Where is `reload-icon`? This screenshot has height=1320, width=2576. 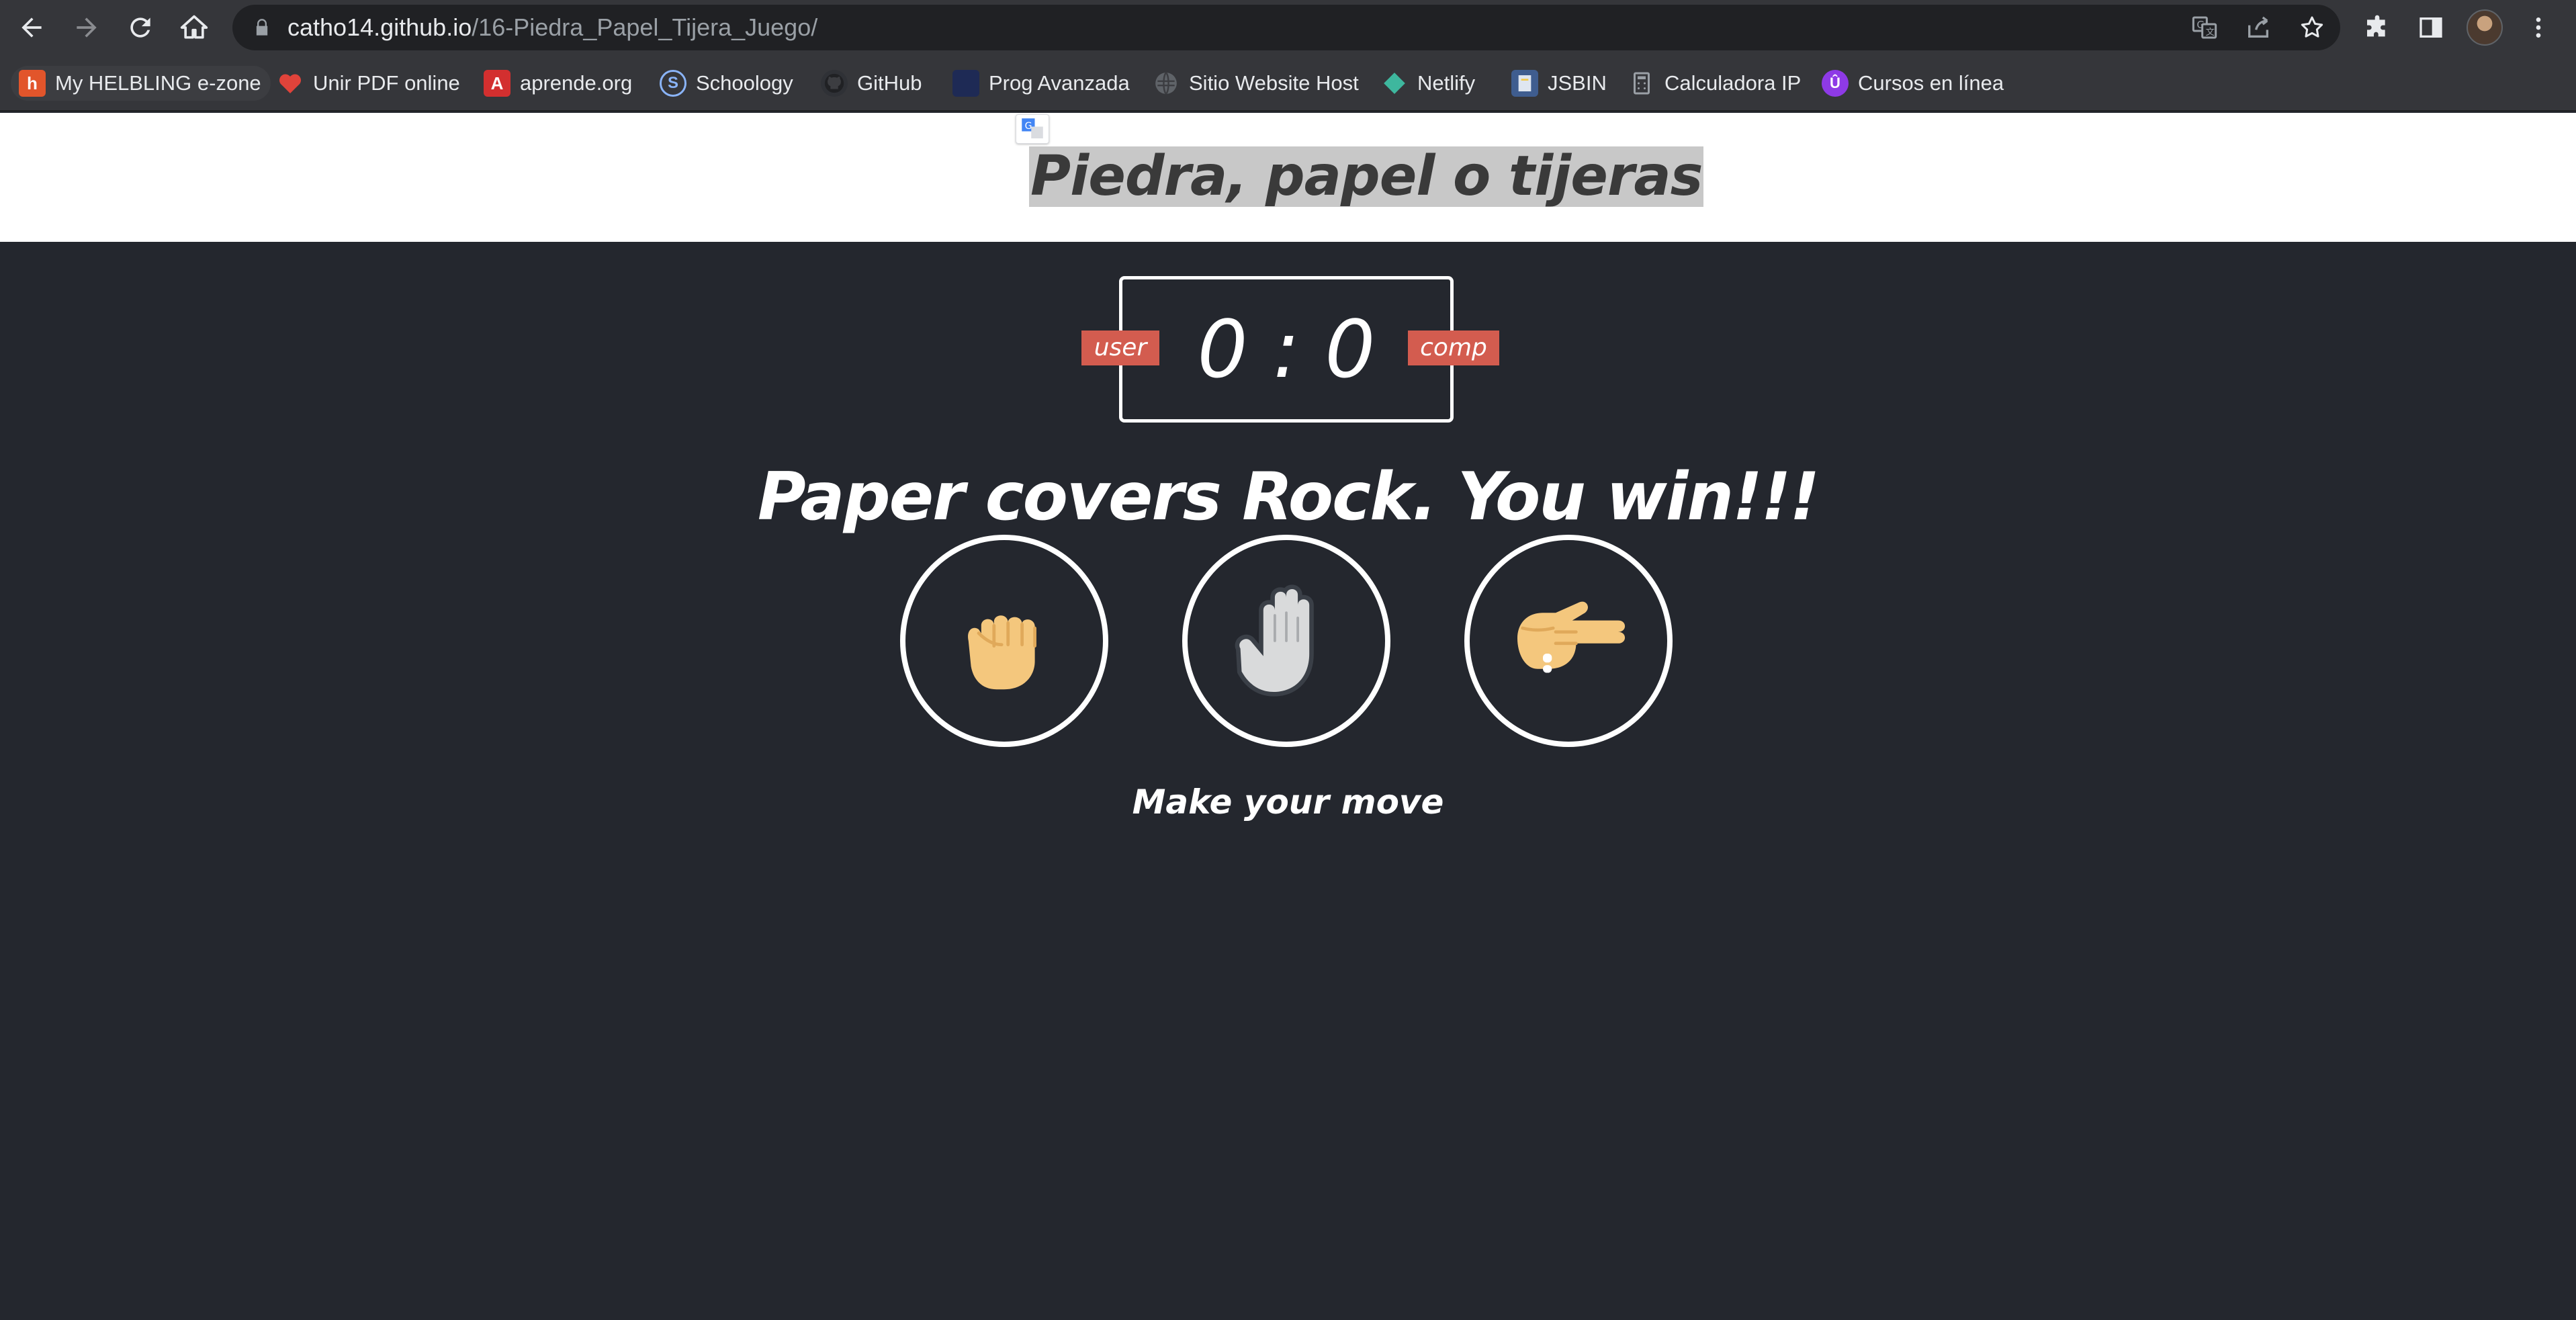 reload-icon is located at coordinates (140, 27).